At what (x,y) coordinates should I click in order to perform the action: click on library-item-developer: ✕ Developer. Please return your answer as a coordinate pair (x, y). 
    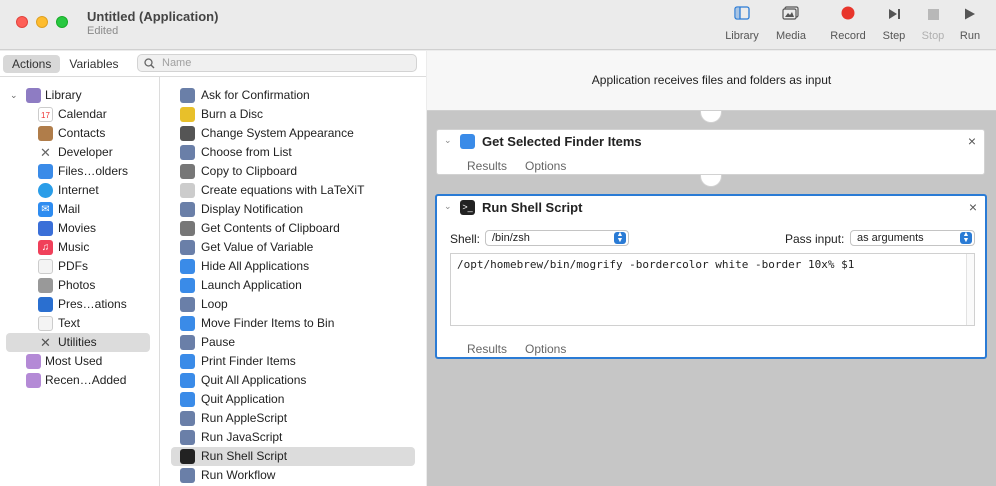
    Looking at the image, I should click on (80, 152).